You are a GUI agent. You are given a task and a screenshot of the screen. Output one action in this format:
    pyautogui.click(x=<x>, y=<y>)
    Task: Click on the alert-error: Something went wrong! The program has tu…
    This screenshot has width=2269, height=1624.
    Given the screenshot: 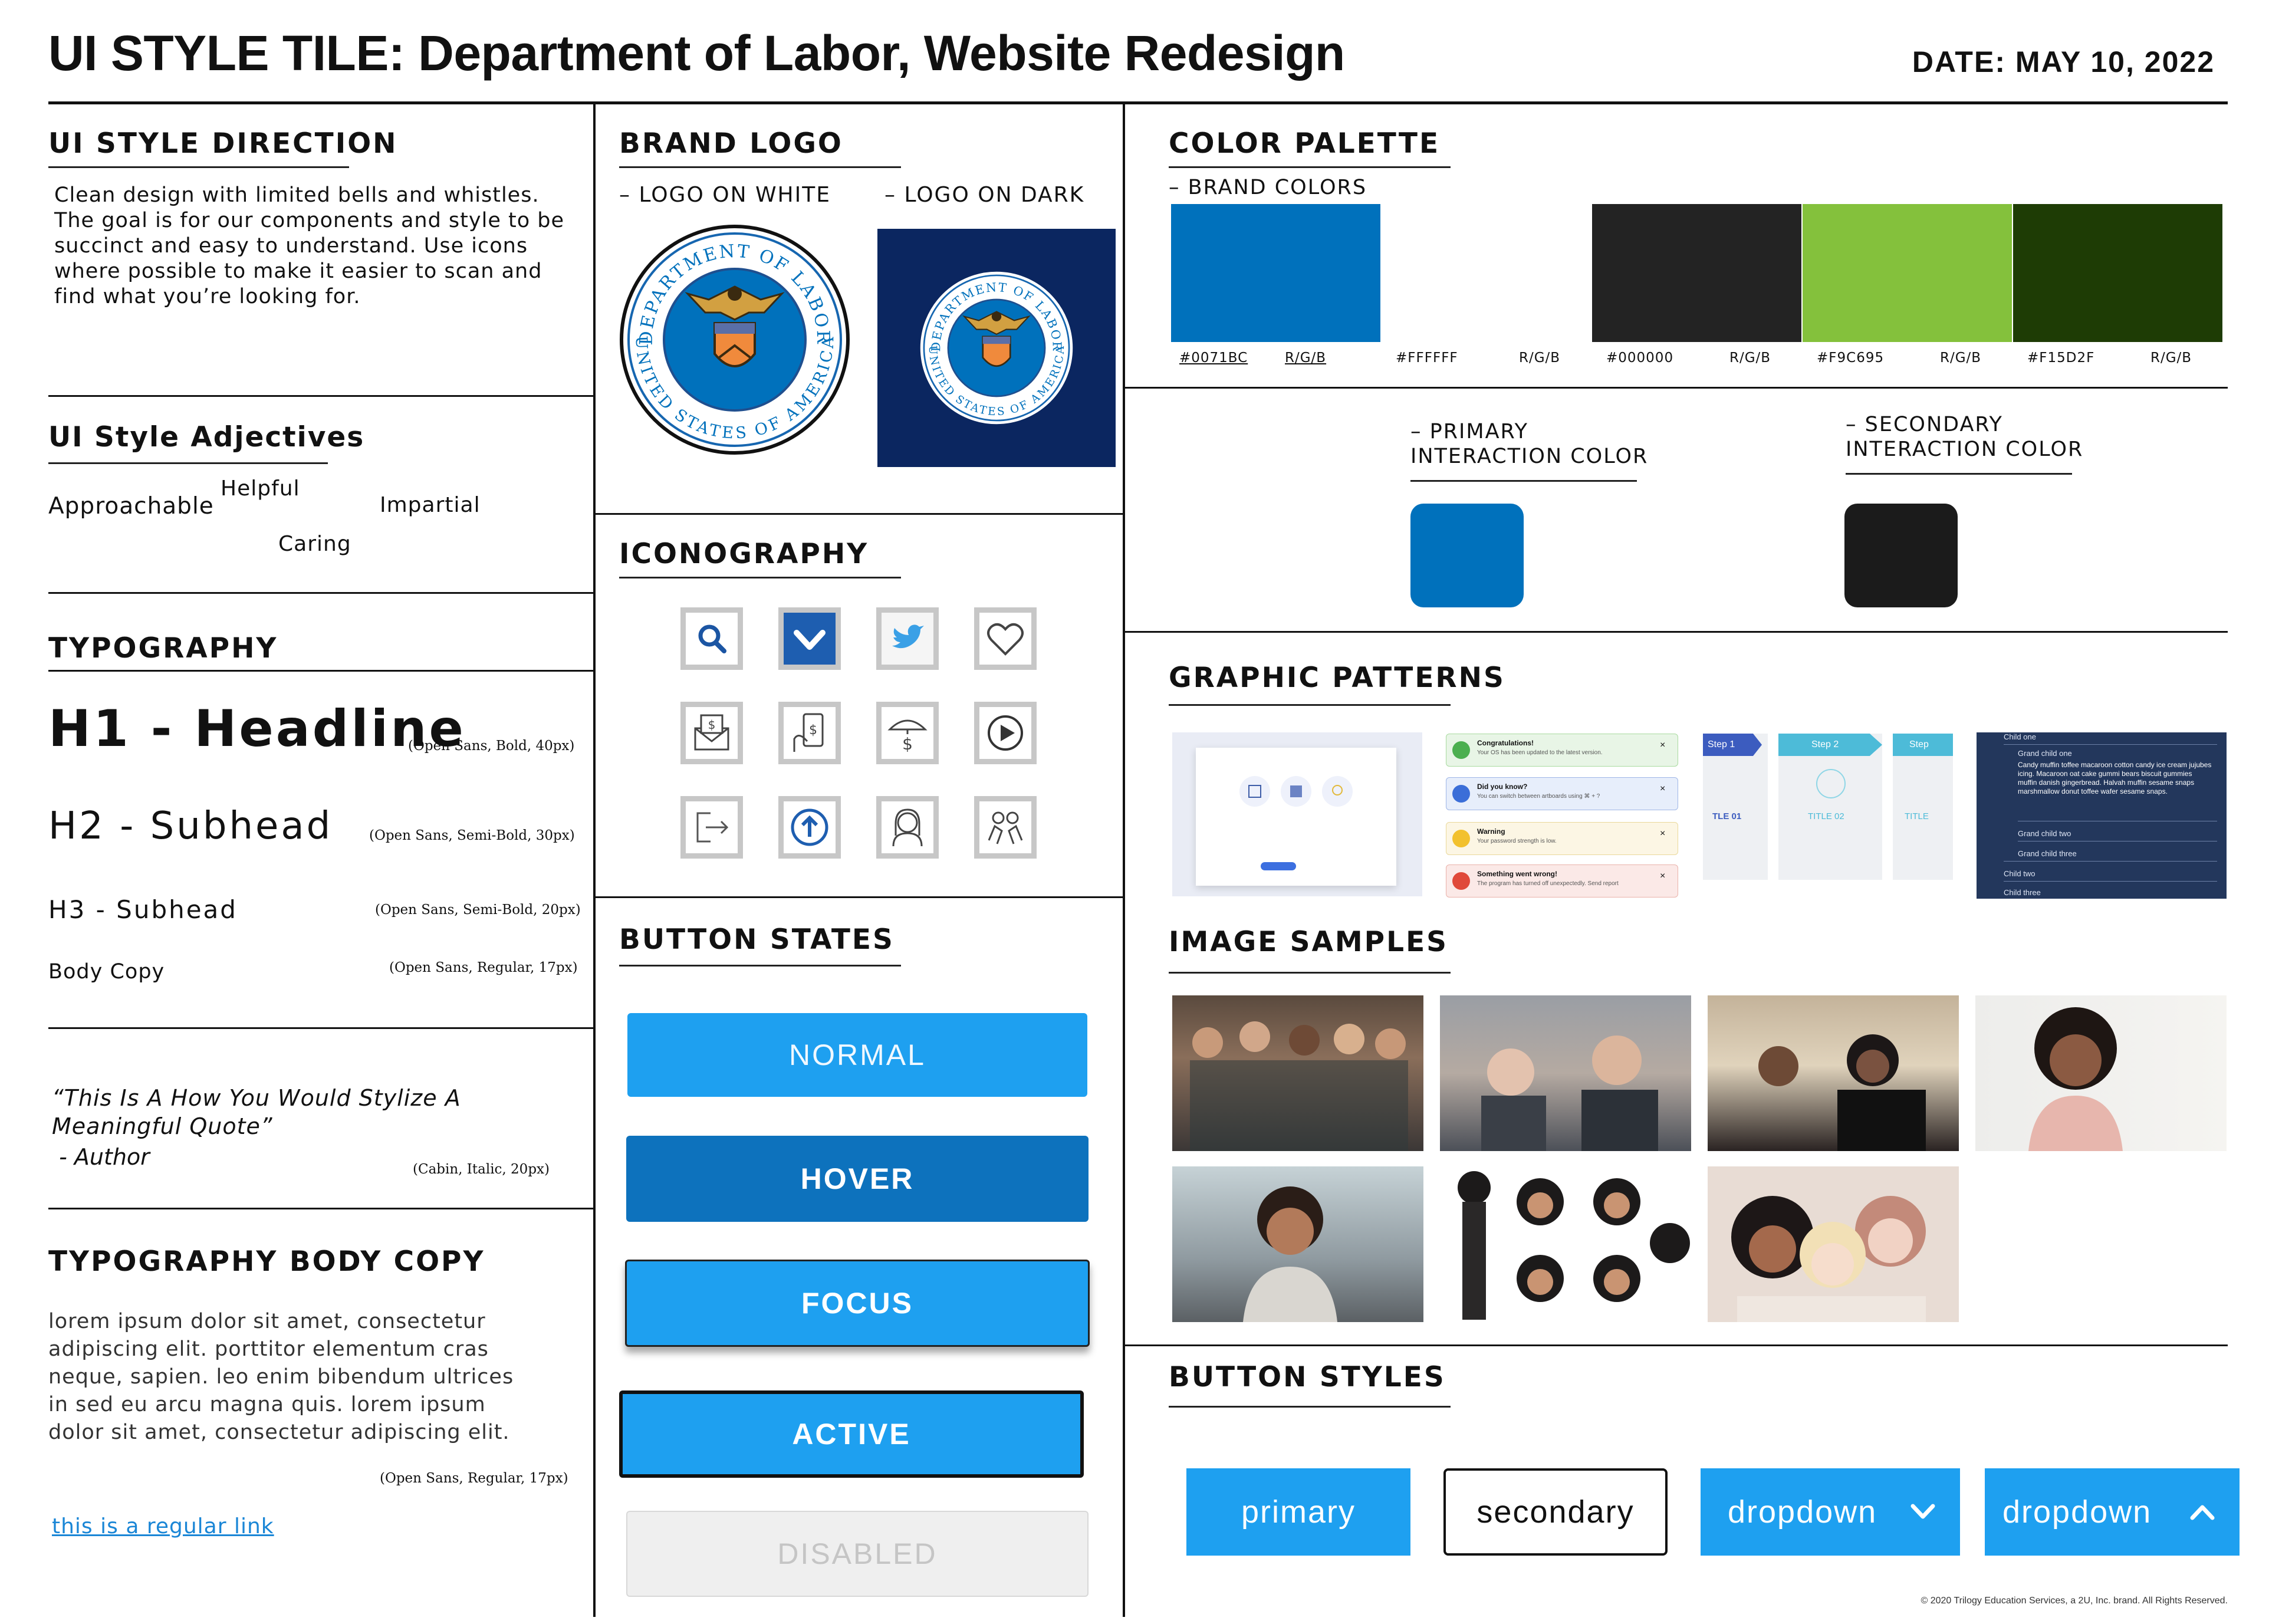 What is the action you would take?
    pyautogui.click(x=1562, y=881)
    